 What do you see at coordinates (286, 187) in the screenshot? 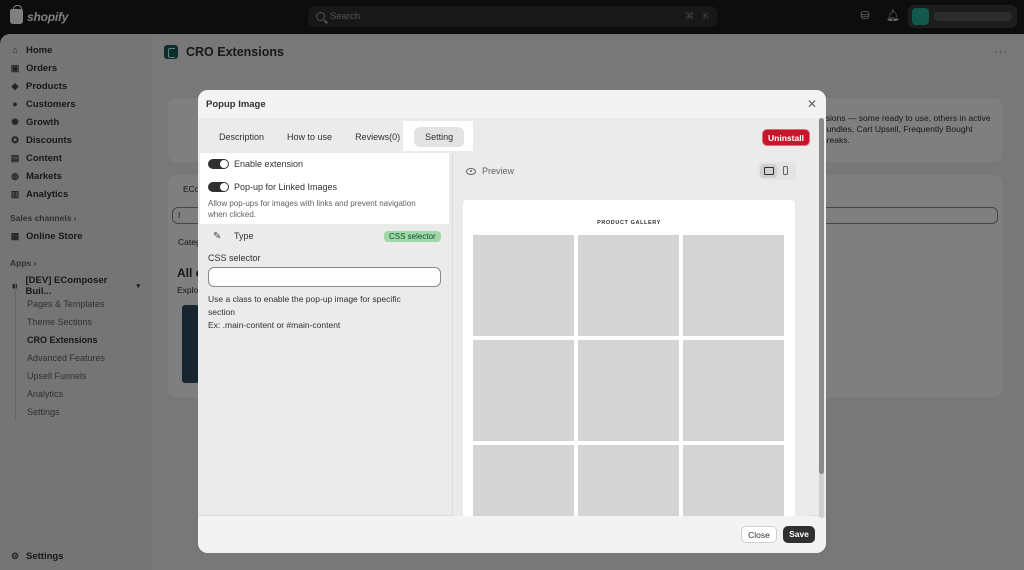
I see `linked-images-label: Pop-up for Linked Images` at bounding box center [286, 187].